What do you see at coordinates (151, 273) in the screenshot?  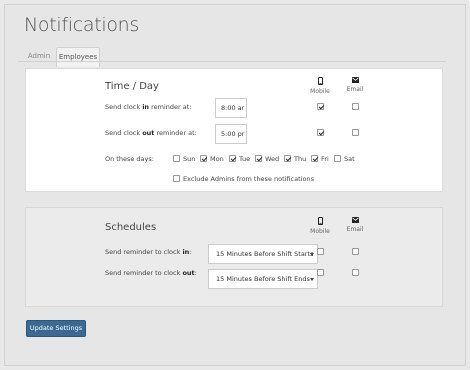 I see `sched-clock-out-label: Send reminder to clock out:` at bounding box center [151, 273].